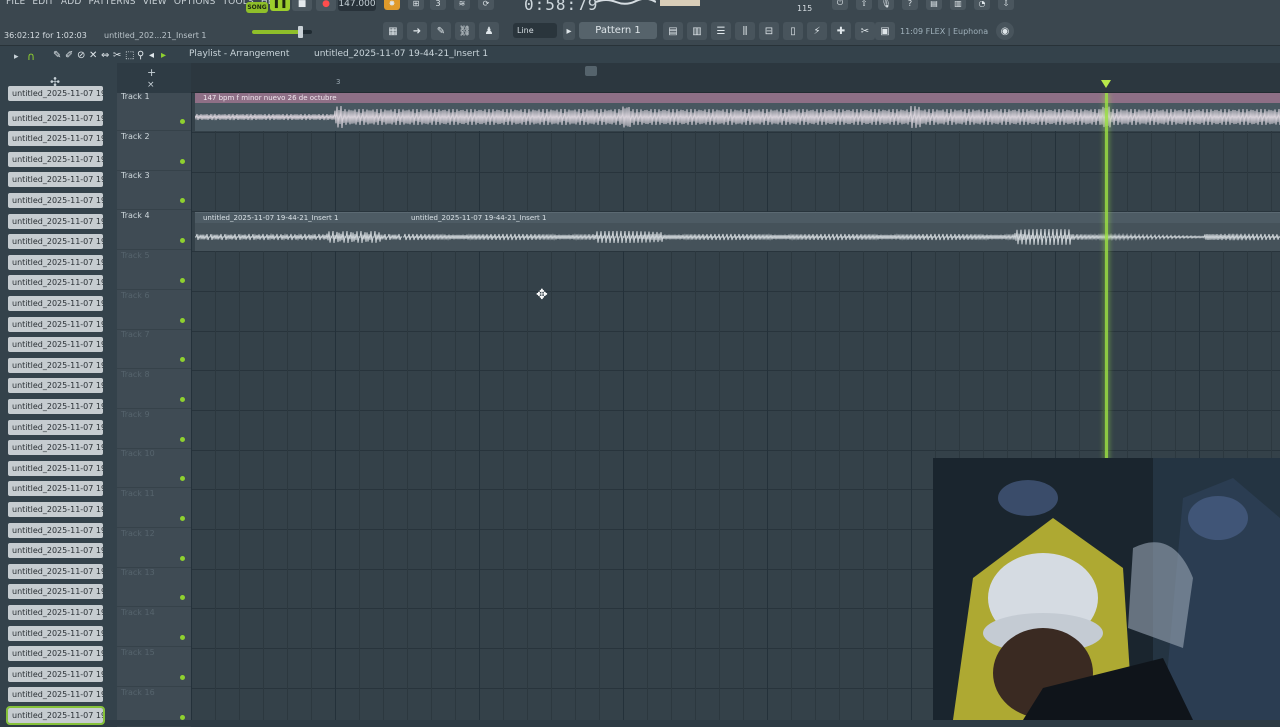  What do you see at coordinates (16, 57) in the screenshot?
I see `expand-icon: ▸` at bounding box center [16, 57].